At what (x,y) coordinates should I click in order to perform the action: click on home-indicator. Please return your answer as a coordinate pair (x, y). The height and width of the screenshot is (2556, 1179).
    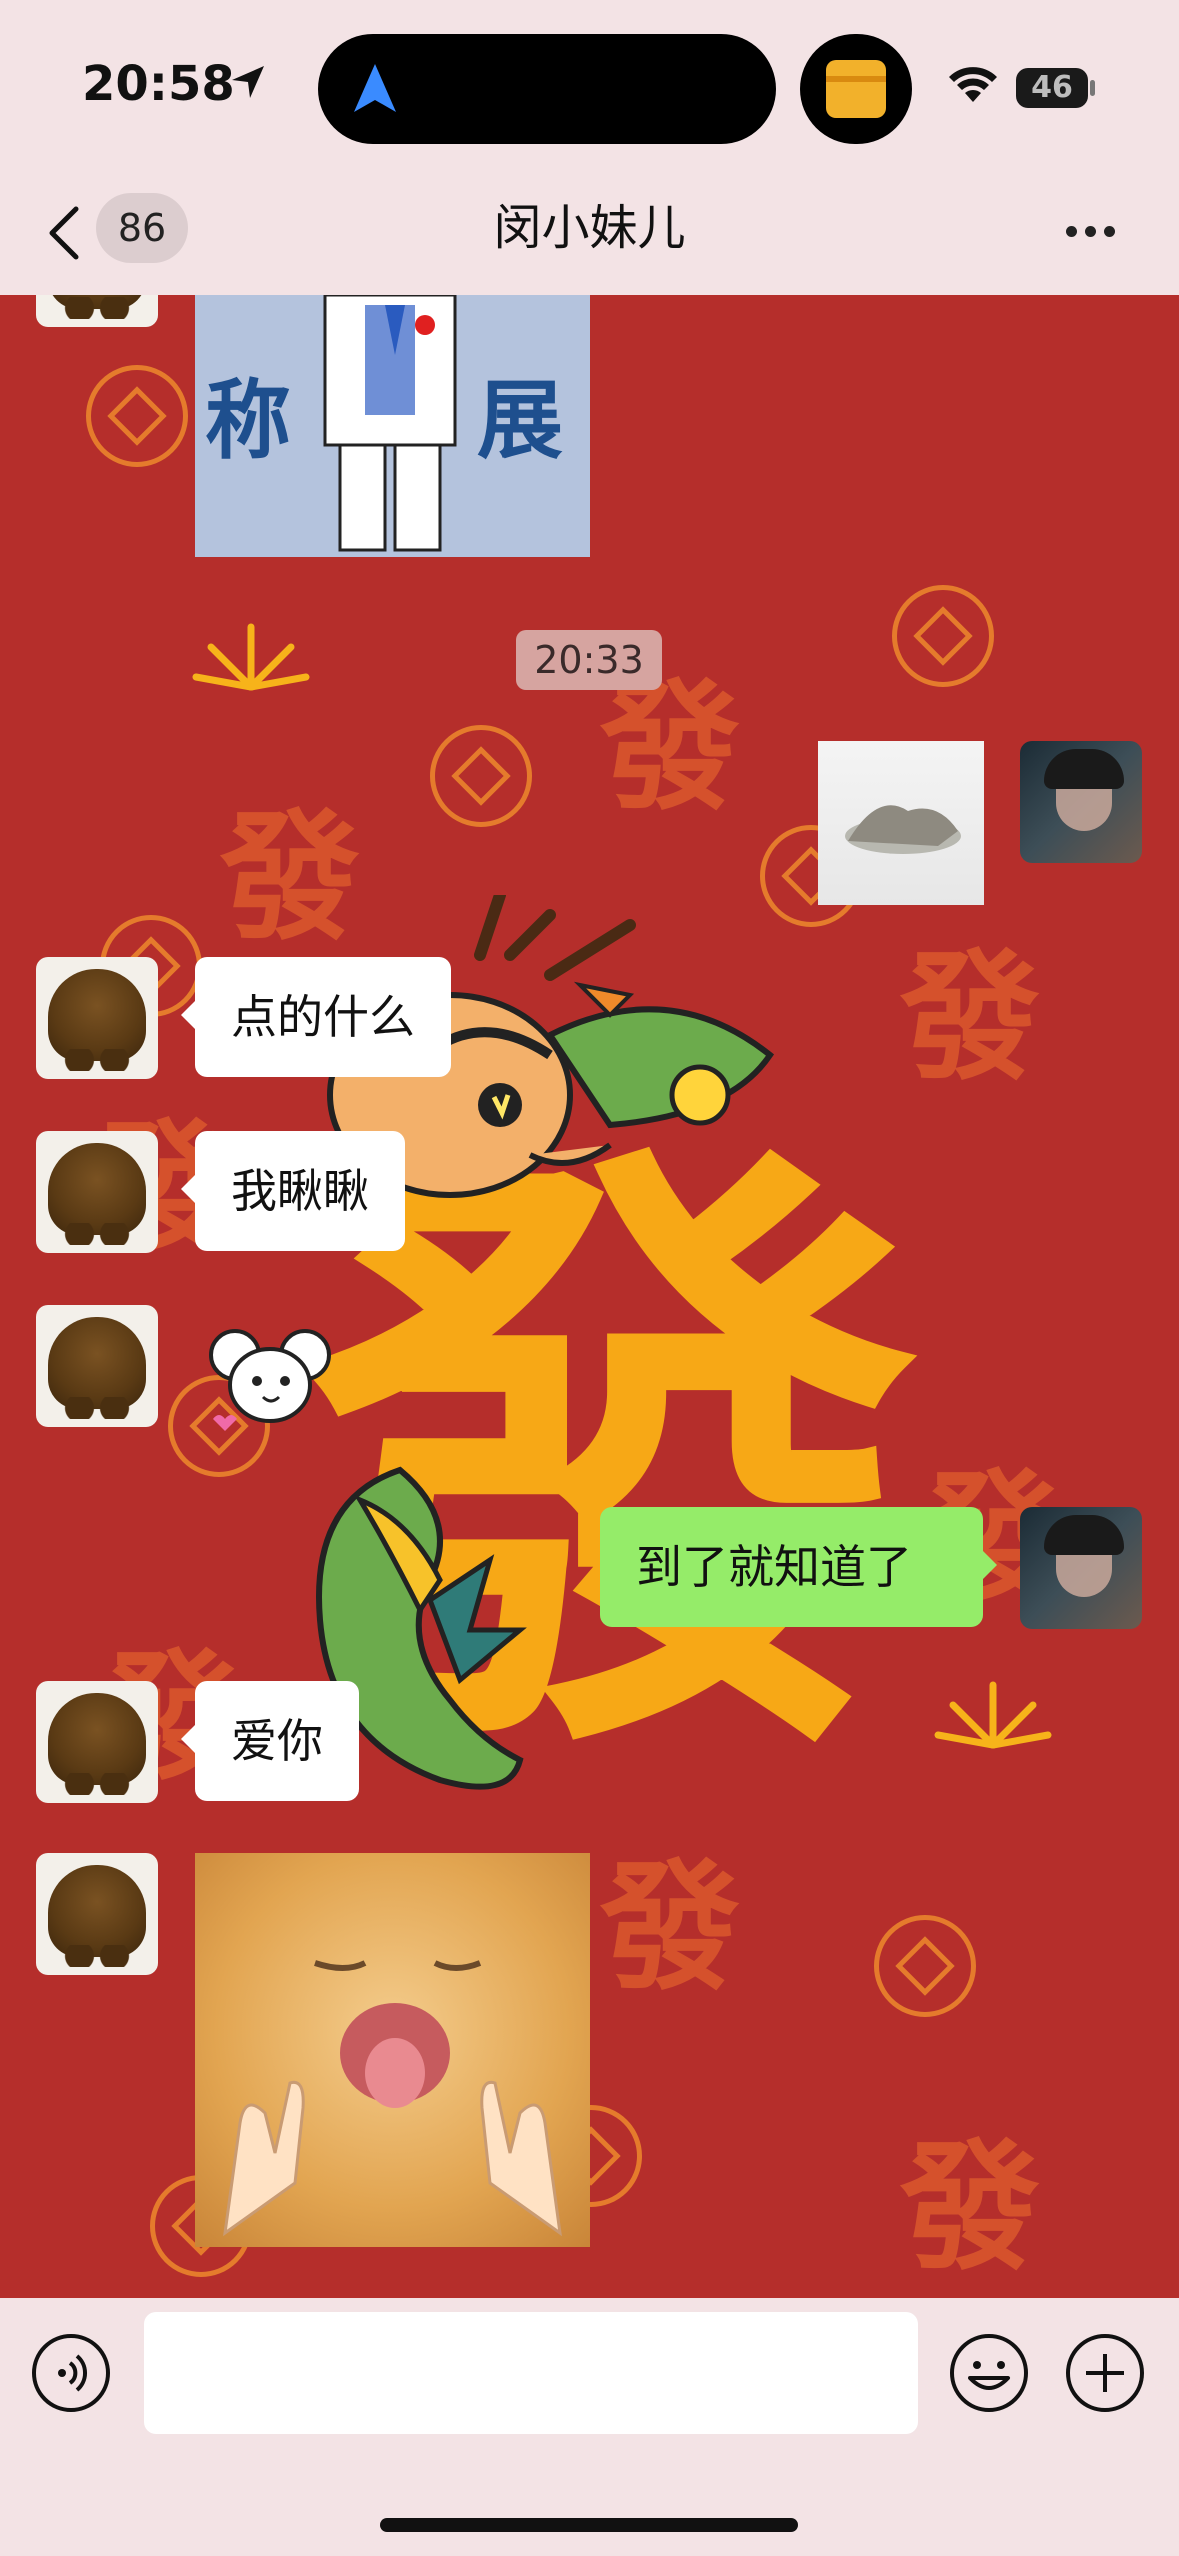
    Looking at the image, I should click on (589, 2525).